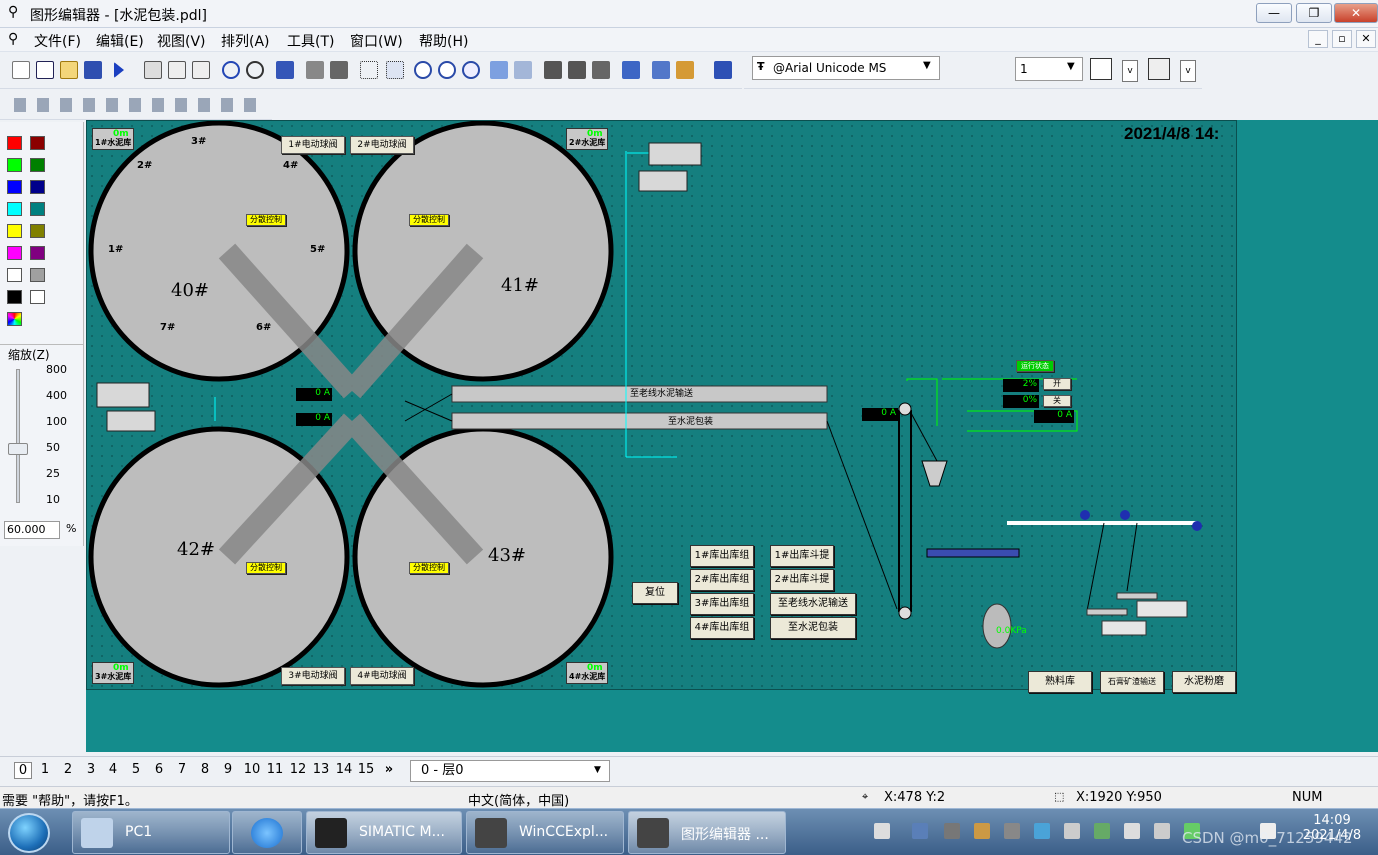  I want to click on valve-2-button: 2#电动球阀, so click(382, 145).